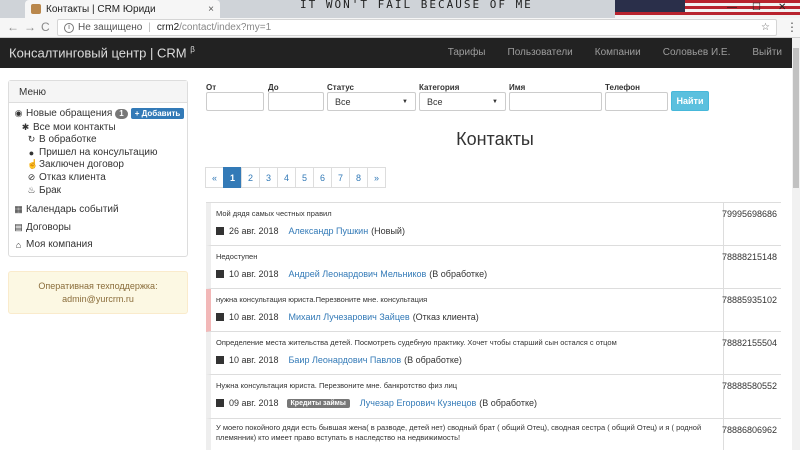 This screenshot has height=450, width=800. What do you see at coordinates (340, 87) in the screenshot?
I see `filter-status-label: Статус` at bounding box center [340, 87].